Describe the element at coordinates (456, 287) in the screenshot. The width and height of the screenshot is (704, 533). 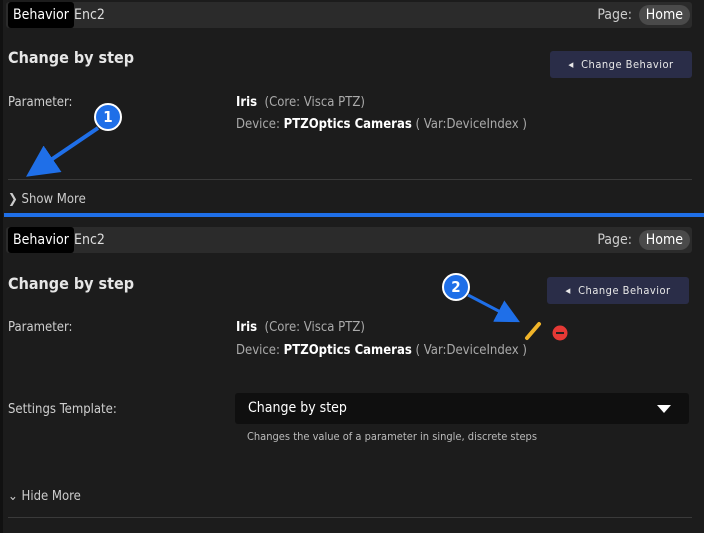
I see `annotation-badge-2: 2` at that location.